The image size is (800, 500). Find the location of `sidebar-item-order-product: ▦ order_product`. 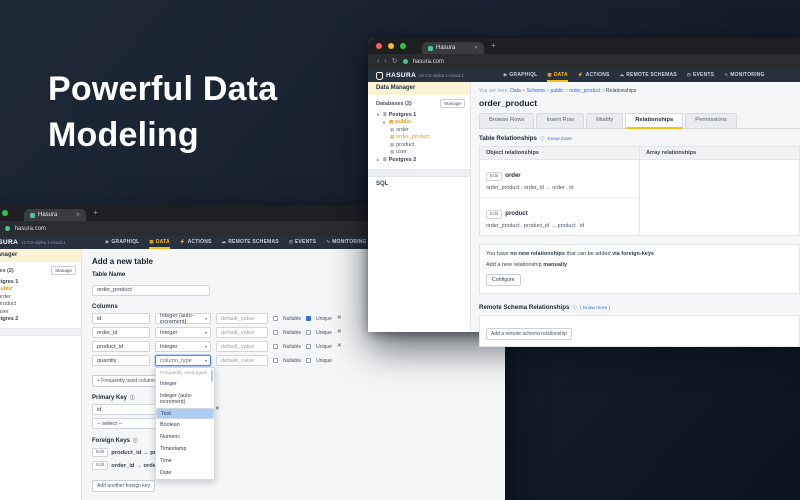

sidebar-item-order-product: ▦ order_product is located at coordinates (419, 138).